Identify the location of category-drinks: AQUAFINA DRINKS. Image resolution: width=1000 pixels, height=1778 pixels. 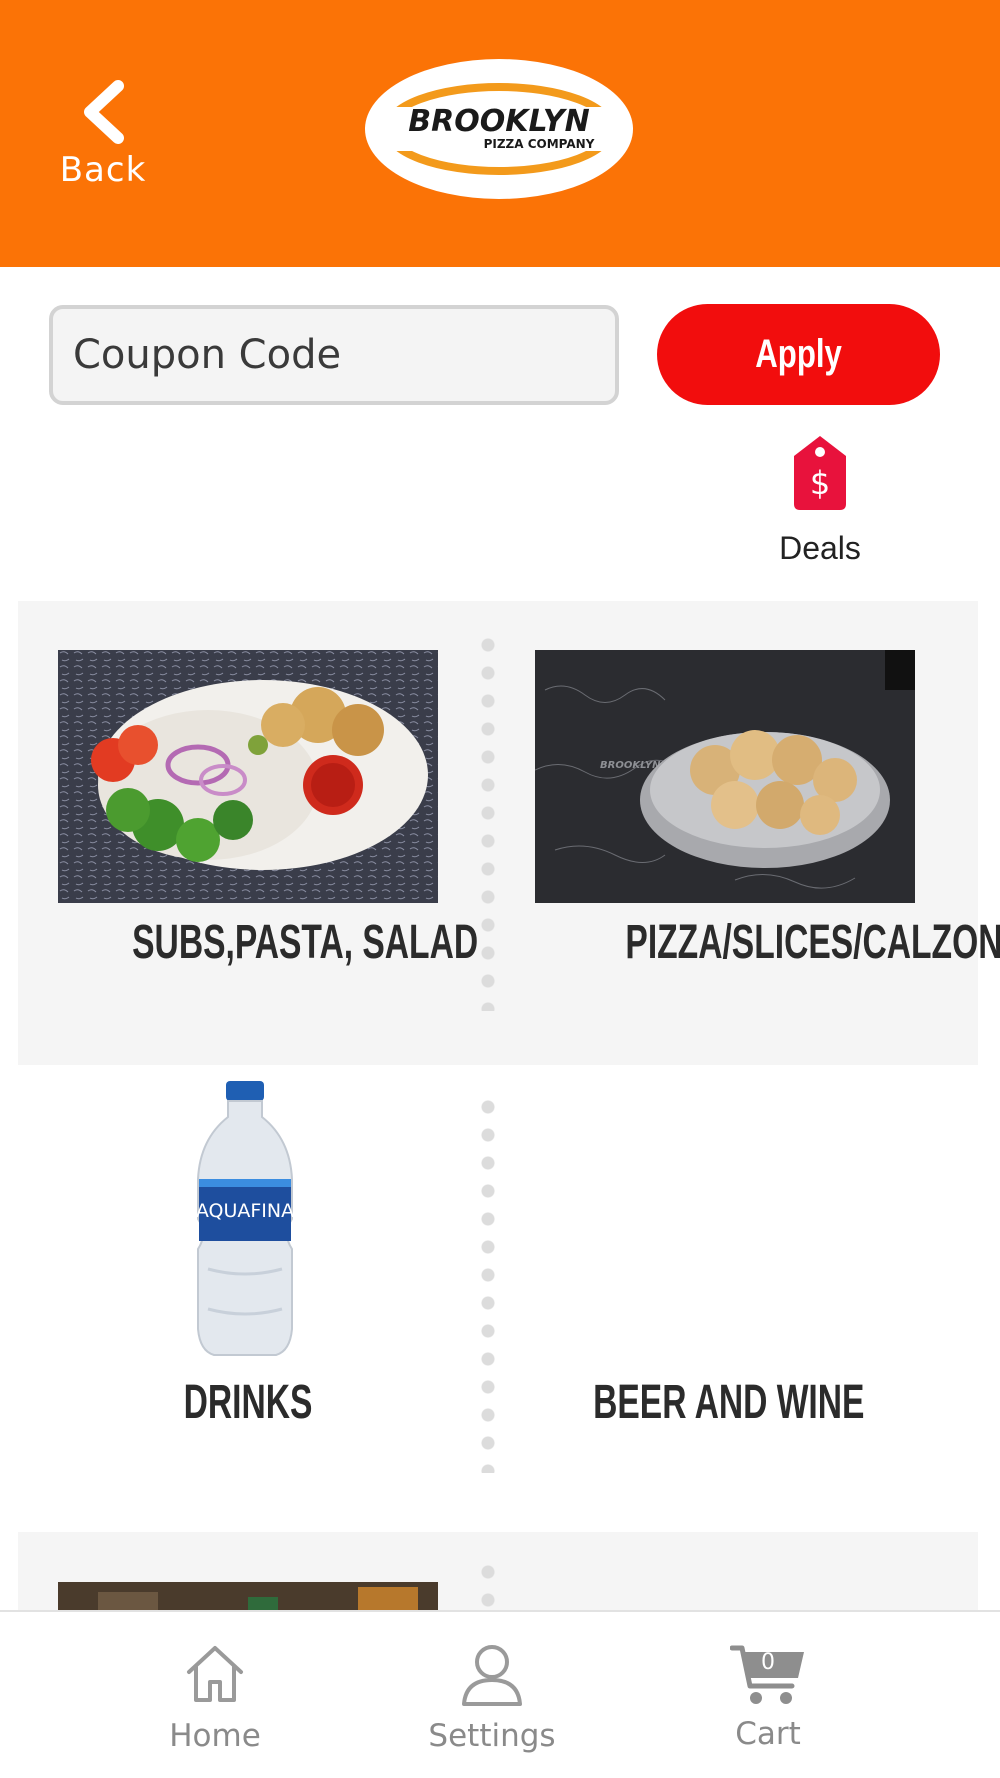
(248, 1254).